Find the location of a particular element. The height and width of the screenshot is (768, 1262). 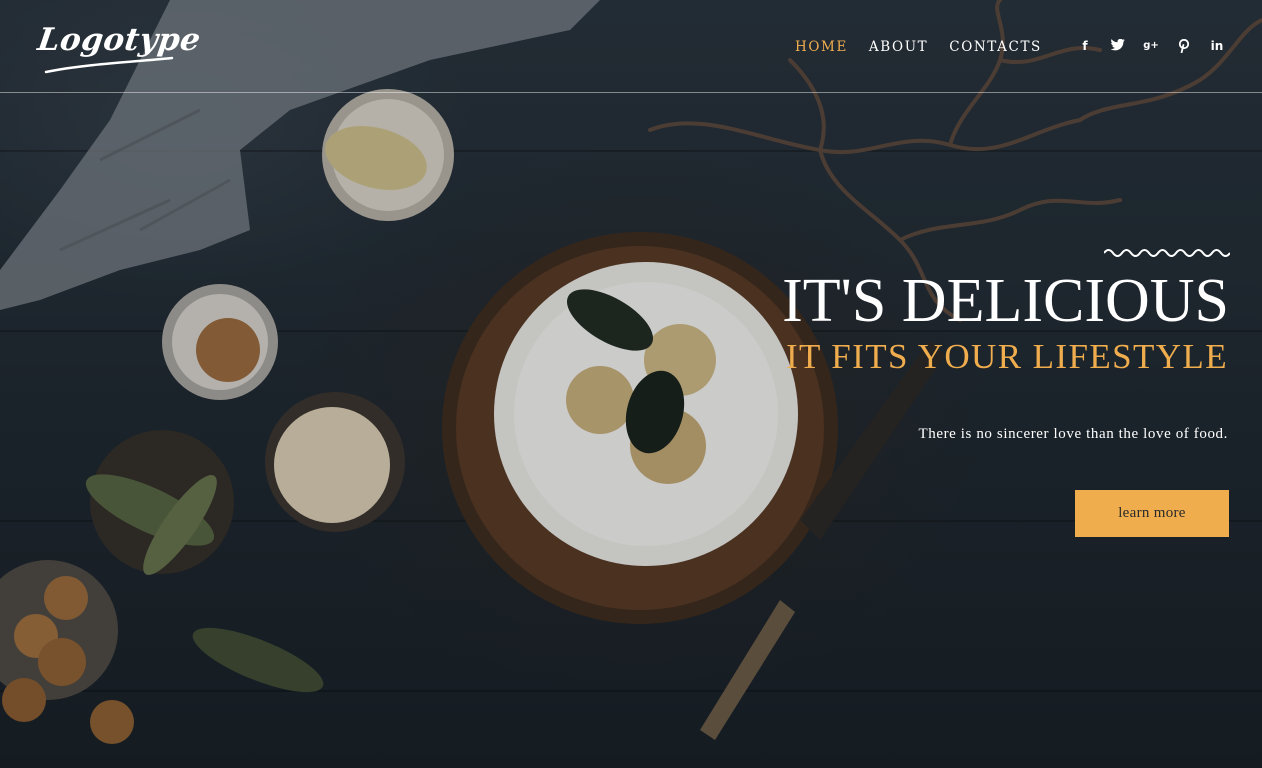

main-nav: HOME ABOUT CONTACTS is located at coordinates (918, 47).